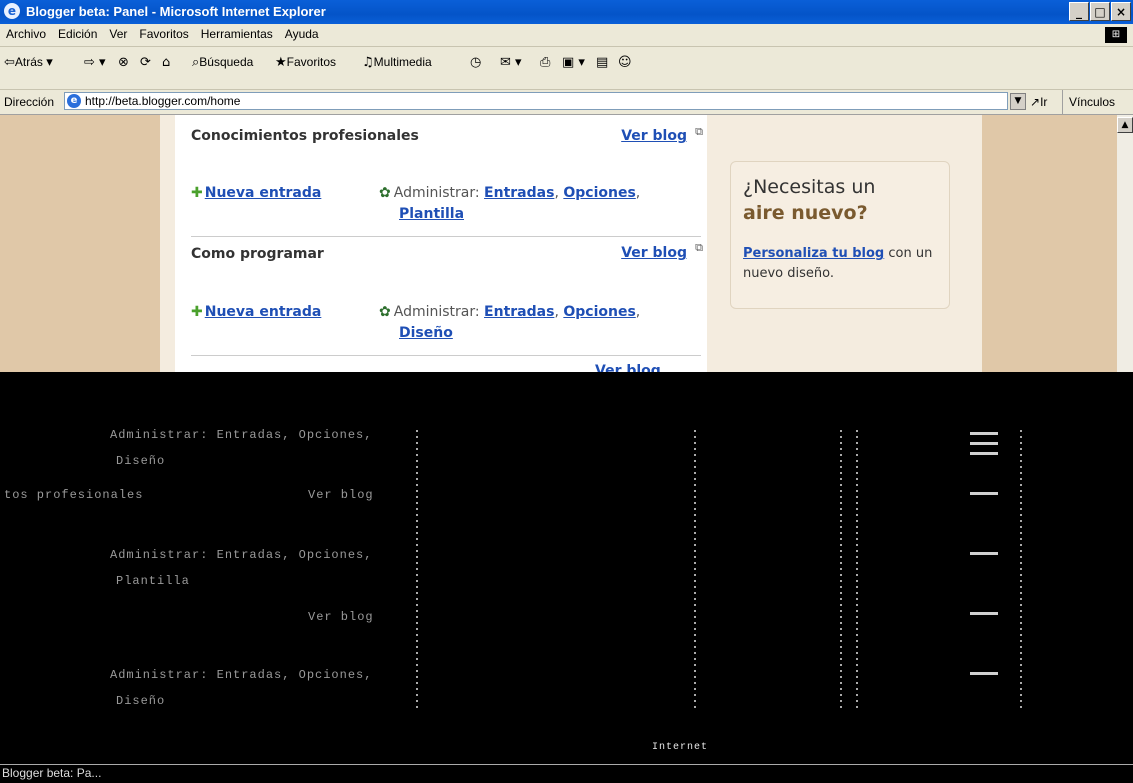 Image resolution: width=1133 pixels, height=783 pixels. I want to click on back-label: Atrás, so click(28, 62).